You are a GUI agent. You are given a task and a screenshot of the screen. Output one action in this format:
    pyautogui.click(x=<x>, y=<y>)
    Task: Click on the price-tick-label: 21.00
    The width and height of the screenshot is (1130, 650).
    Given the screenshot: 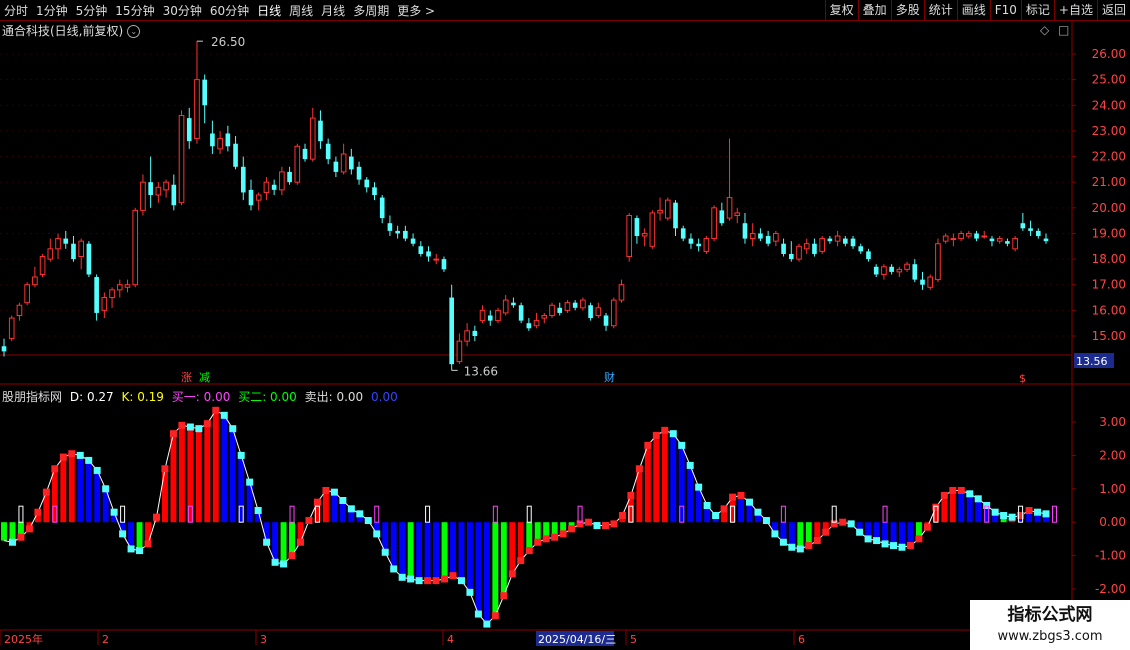 What is the action you would take?
    pyautogui.click(x=1109, y=182)
    